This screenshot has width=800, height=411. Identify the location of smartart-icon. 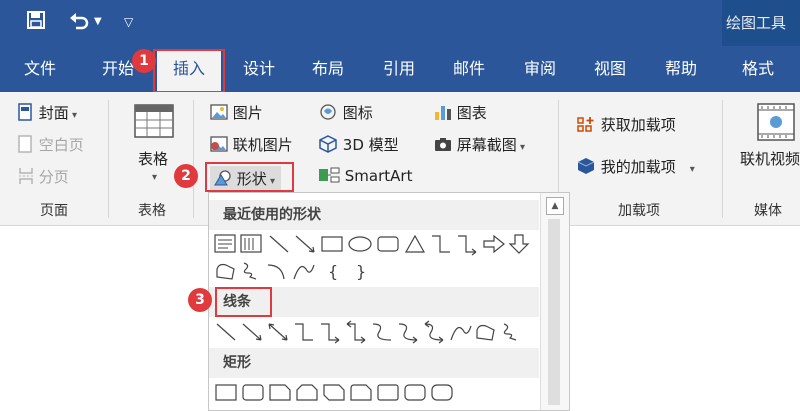
(329, 175).